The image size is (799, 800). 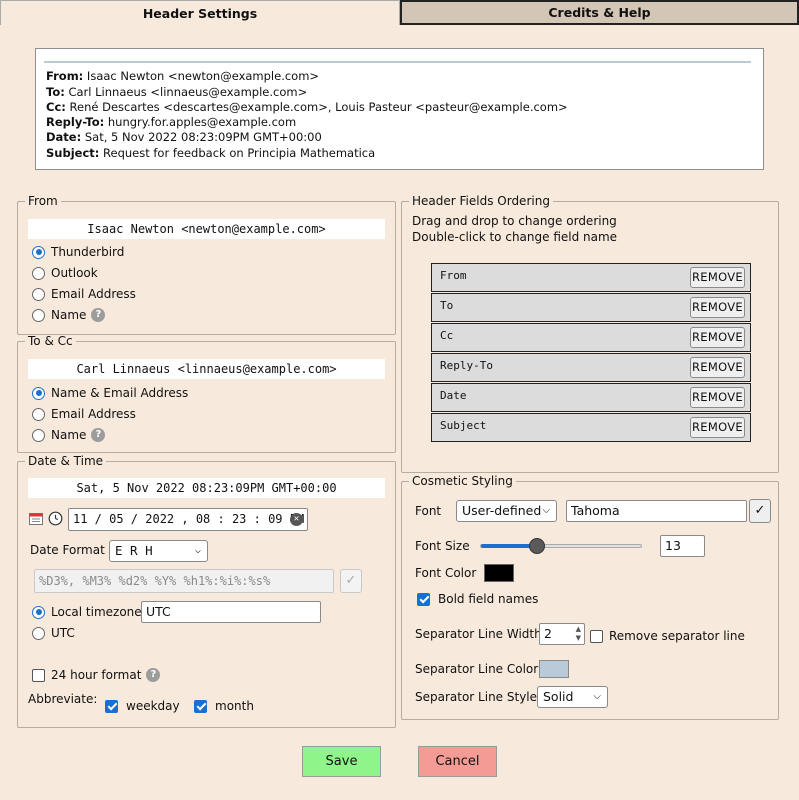 I want to click on from-option-outlook: Outlook, so click(x=65, y=273).